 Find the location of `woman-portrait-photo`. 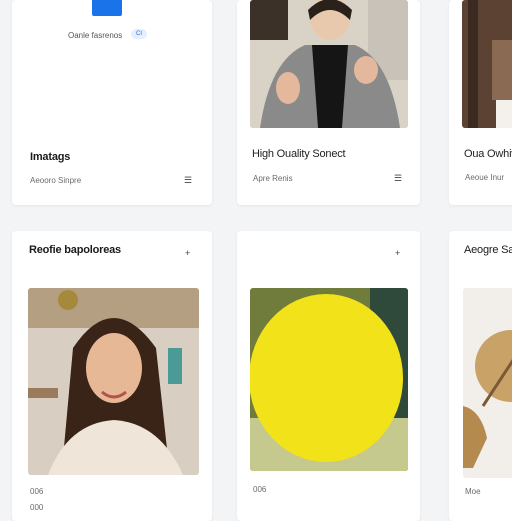

woman-portrait-photo is located at coordinates (113, 381).